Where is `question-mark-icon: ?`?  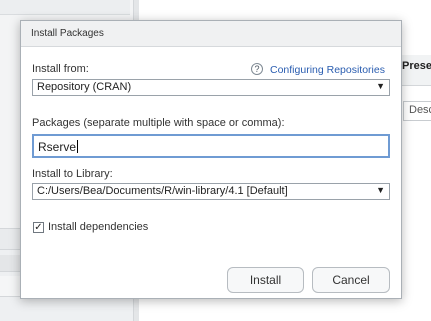
question-mark-icon: ? is located at coordinates (257, 69).